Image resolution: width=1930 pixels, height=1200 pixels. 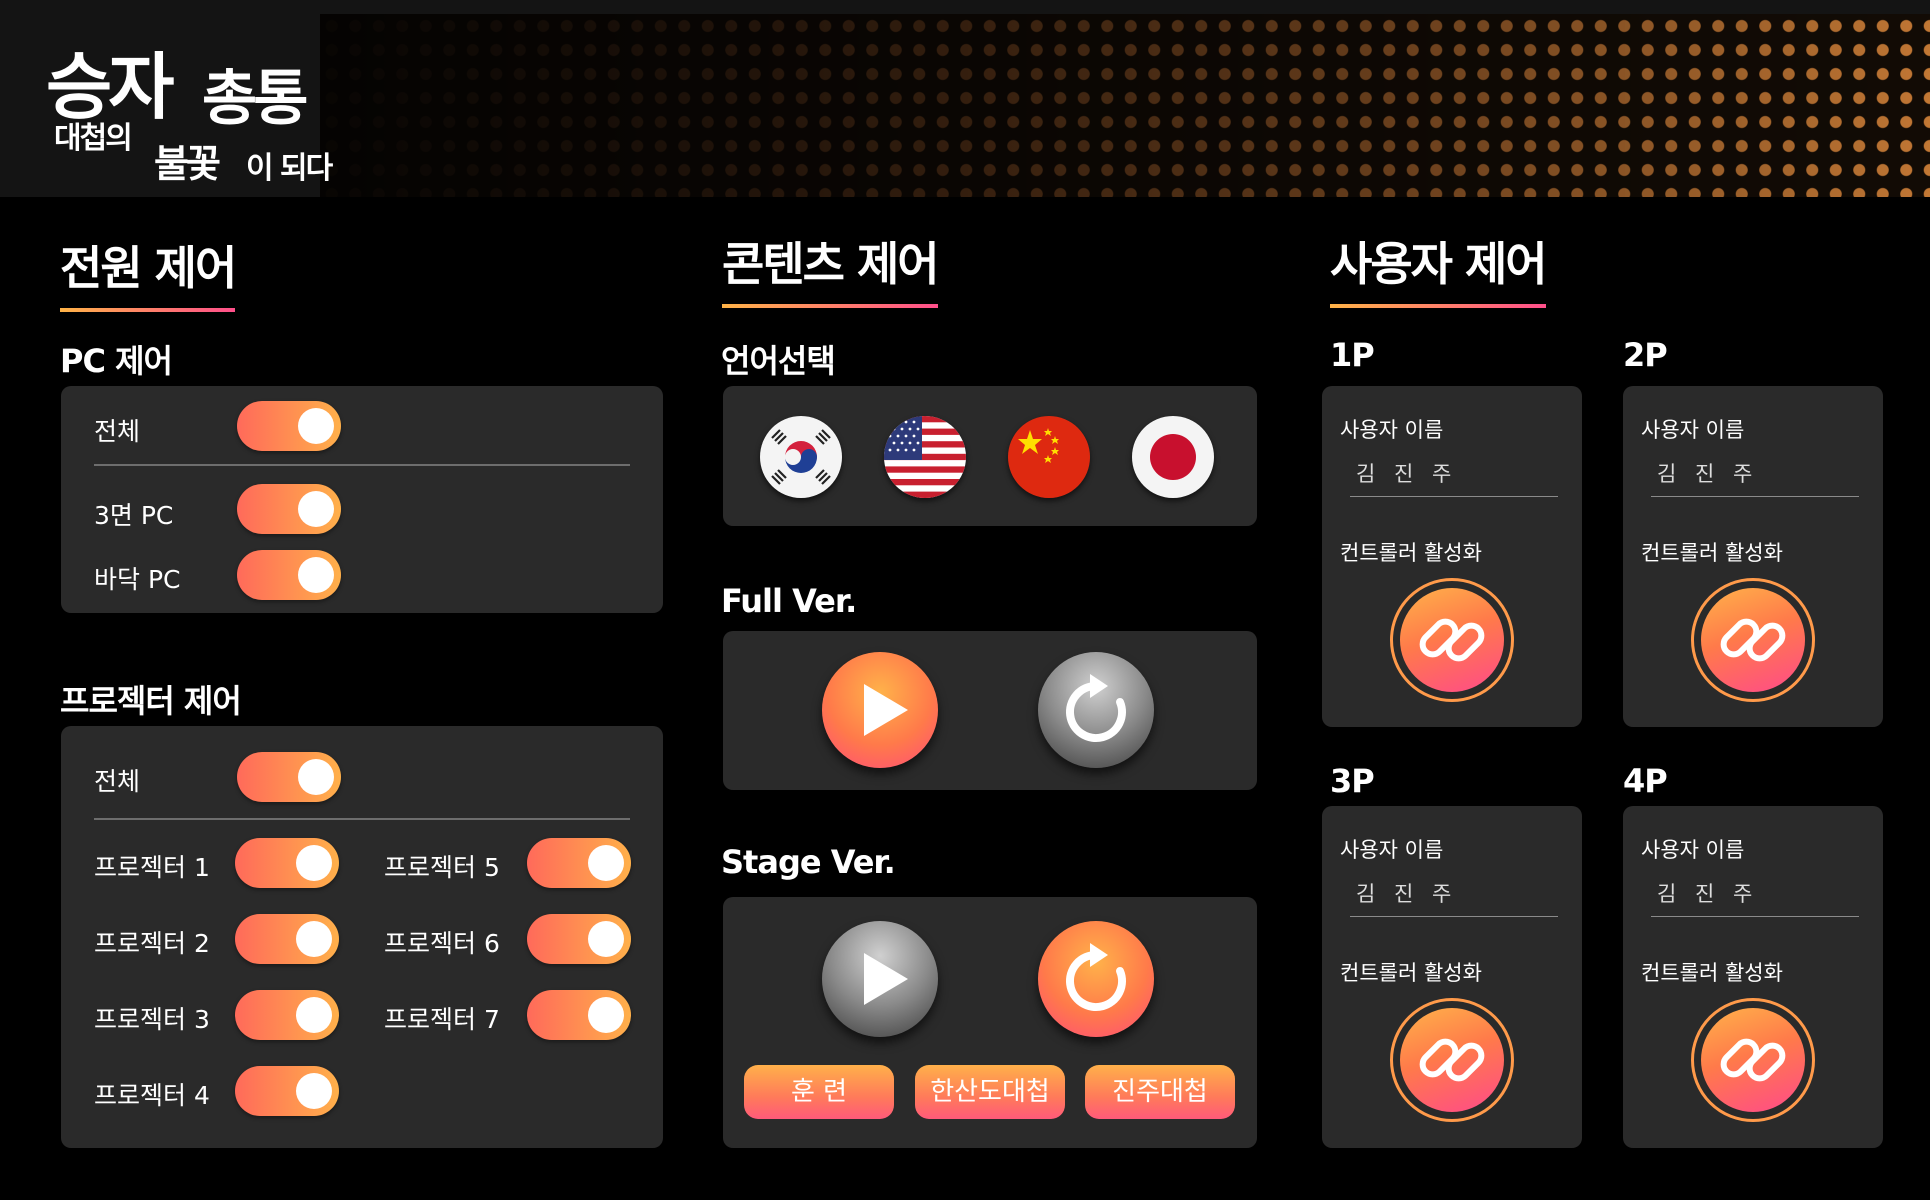 I want to click on player-3-title: 3P, so click(x=1352, y=781).